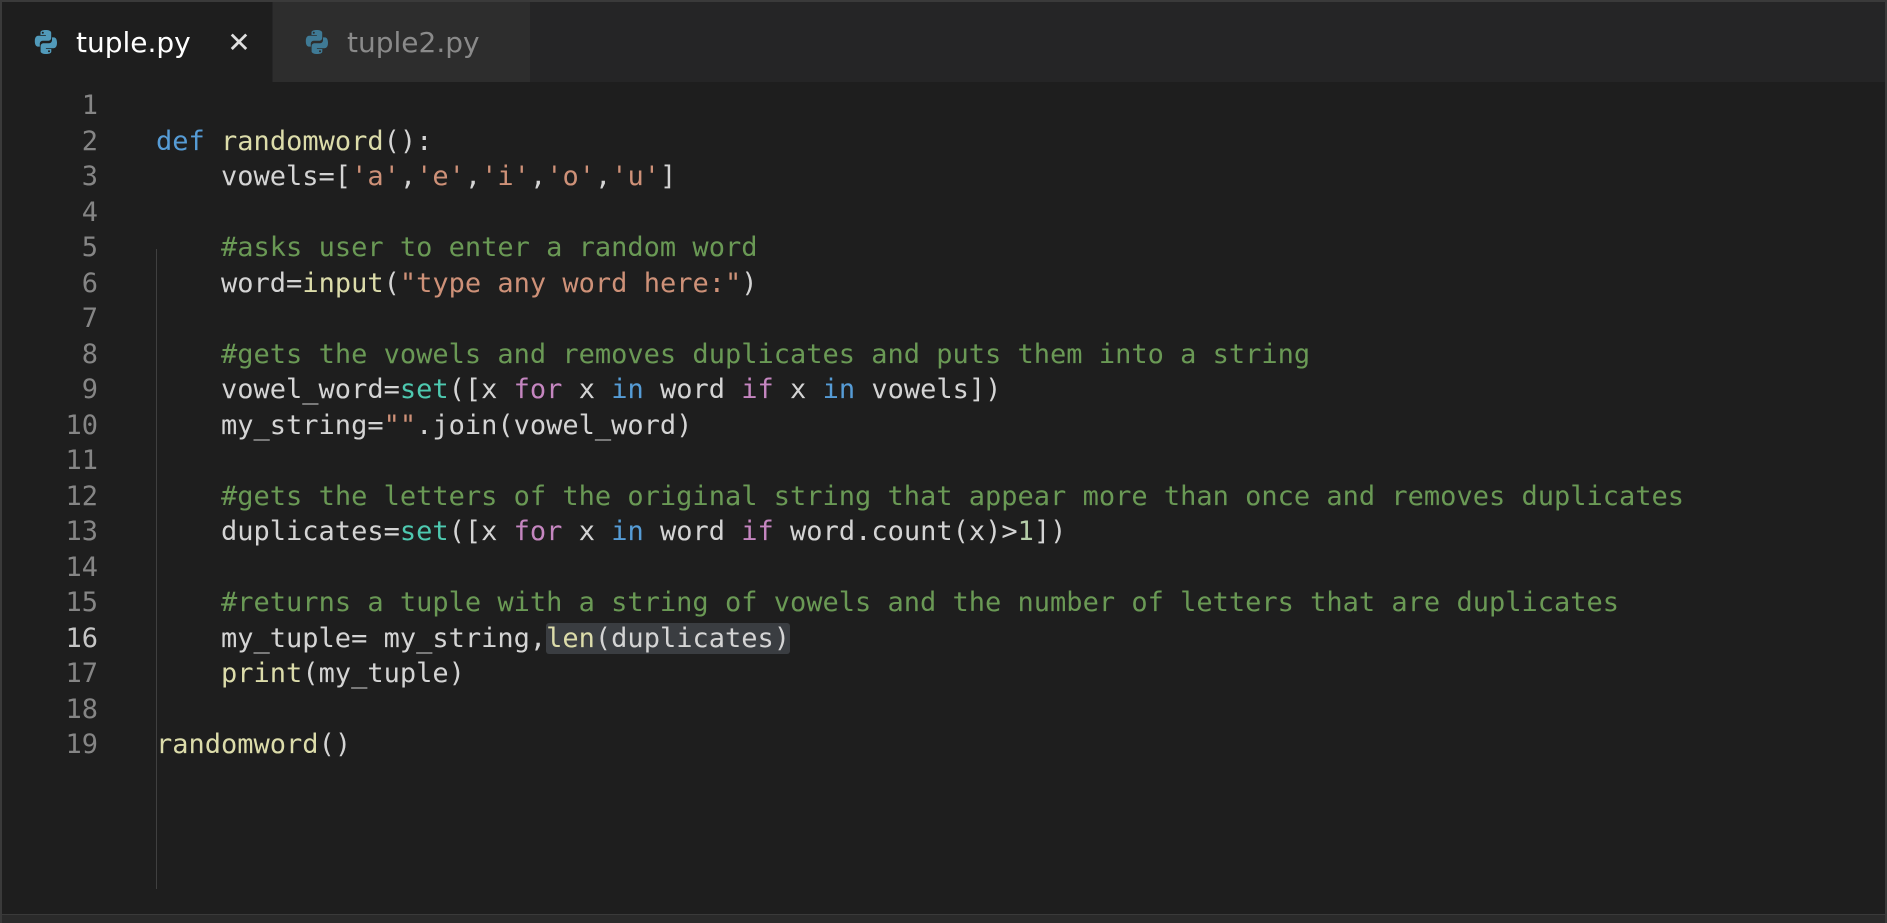 The width and height of the screenshot is (1887, 923). I want to click on close-icon: ✕, so click(239, 42).